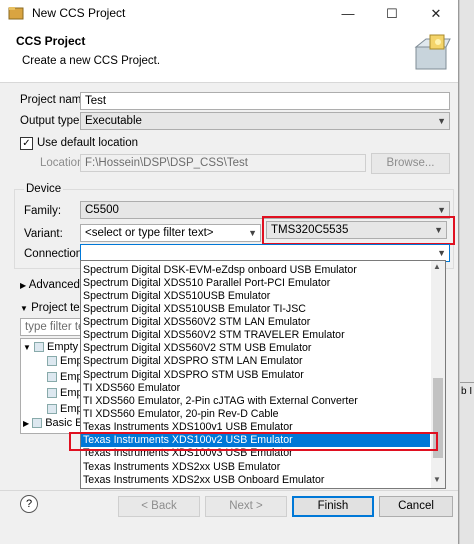 This screenshot has width=474, height=544. I want to click on output-type-value: Executable, so click(113, 121).